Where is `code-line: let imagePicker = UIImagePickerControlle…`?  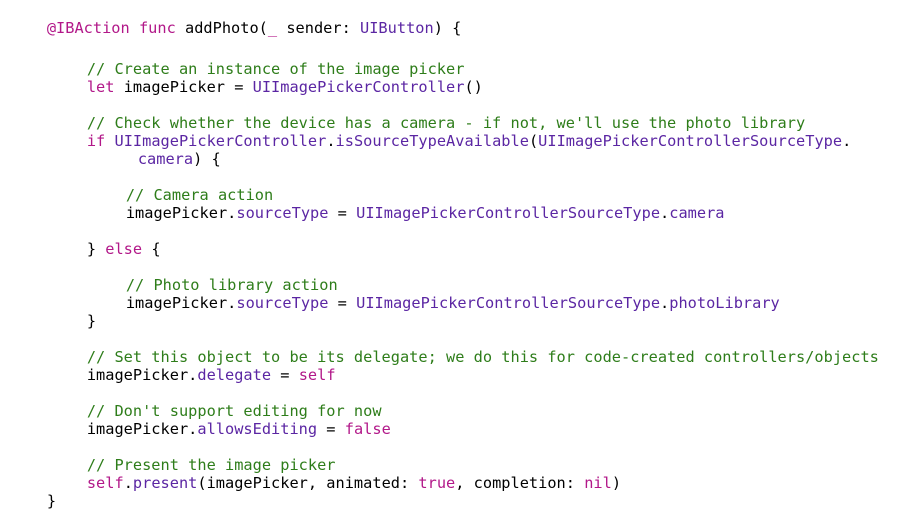 code-line: let imagePicker = UIImagePickerControlle… is located at coordinates (266, 78).